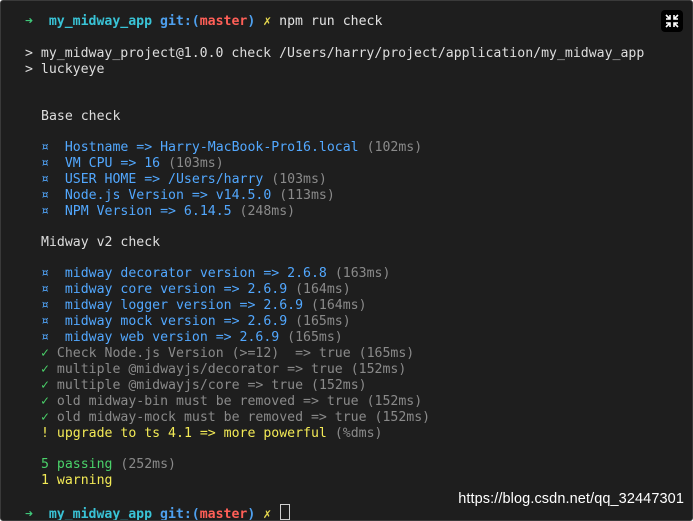 Image resolution: width=693 pixels, height=521 pixels. Describe the element at coordinates (195, 273) in the screenshot. I see `check-text: midway decorator version => 2.6.8` at that location.